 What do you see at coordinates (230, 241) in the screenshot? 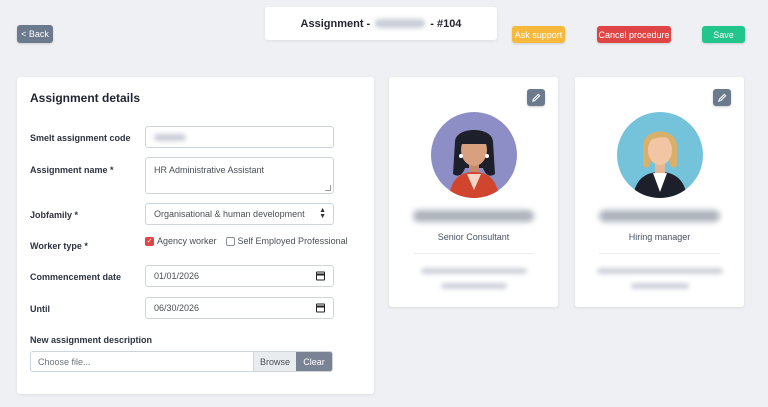
I see `self-employed-checkbox` at bounding box center [230, 241].